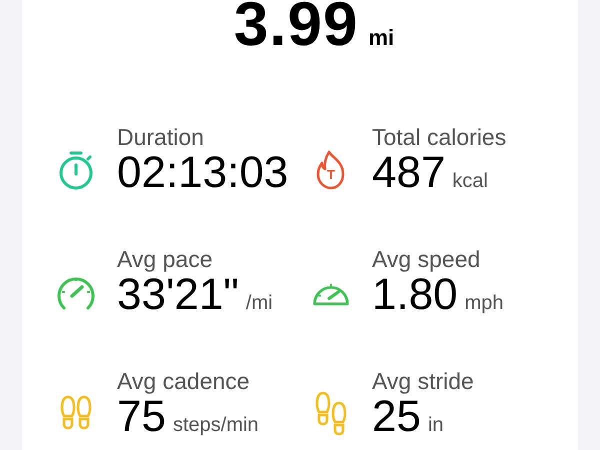  Describe the element at coordinates (484, 303) in the screenshot. I see `stat-unit: mph` at that location.